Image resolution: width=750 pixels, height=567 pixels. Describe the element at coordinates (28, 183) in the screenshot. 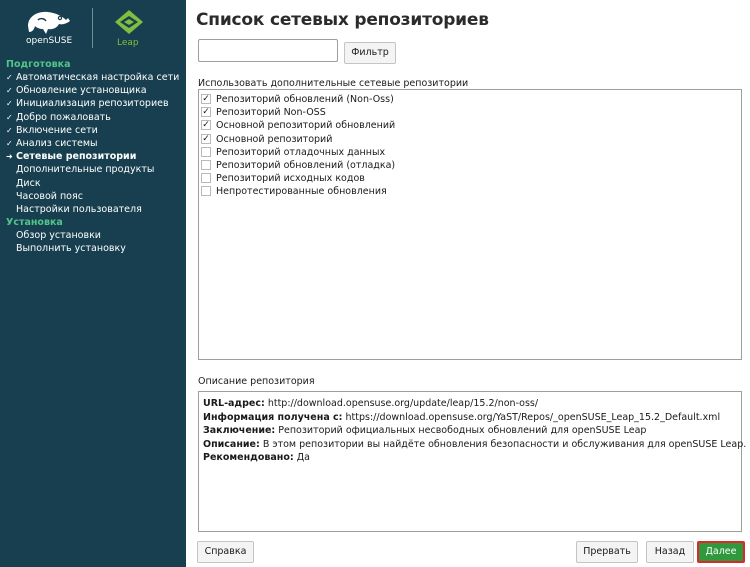

I see `step-label: Диск` at that location.